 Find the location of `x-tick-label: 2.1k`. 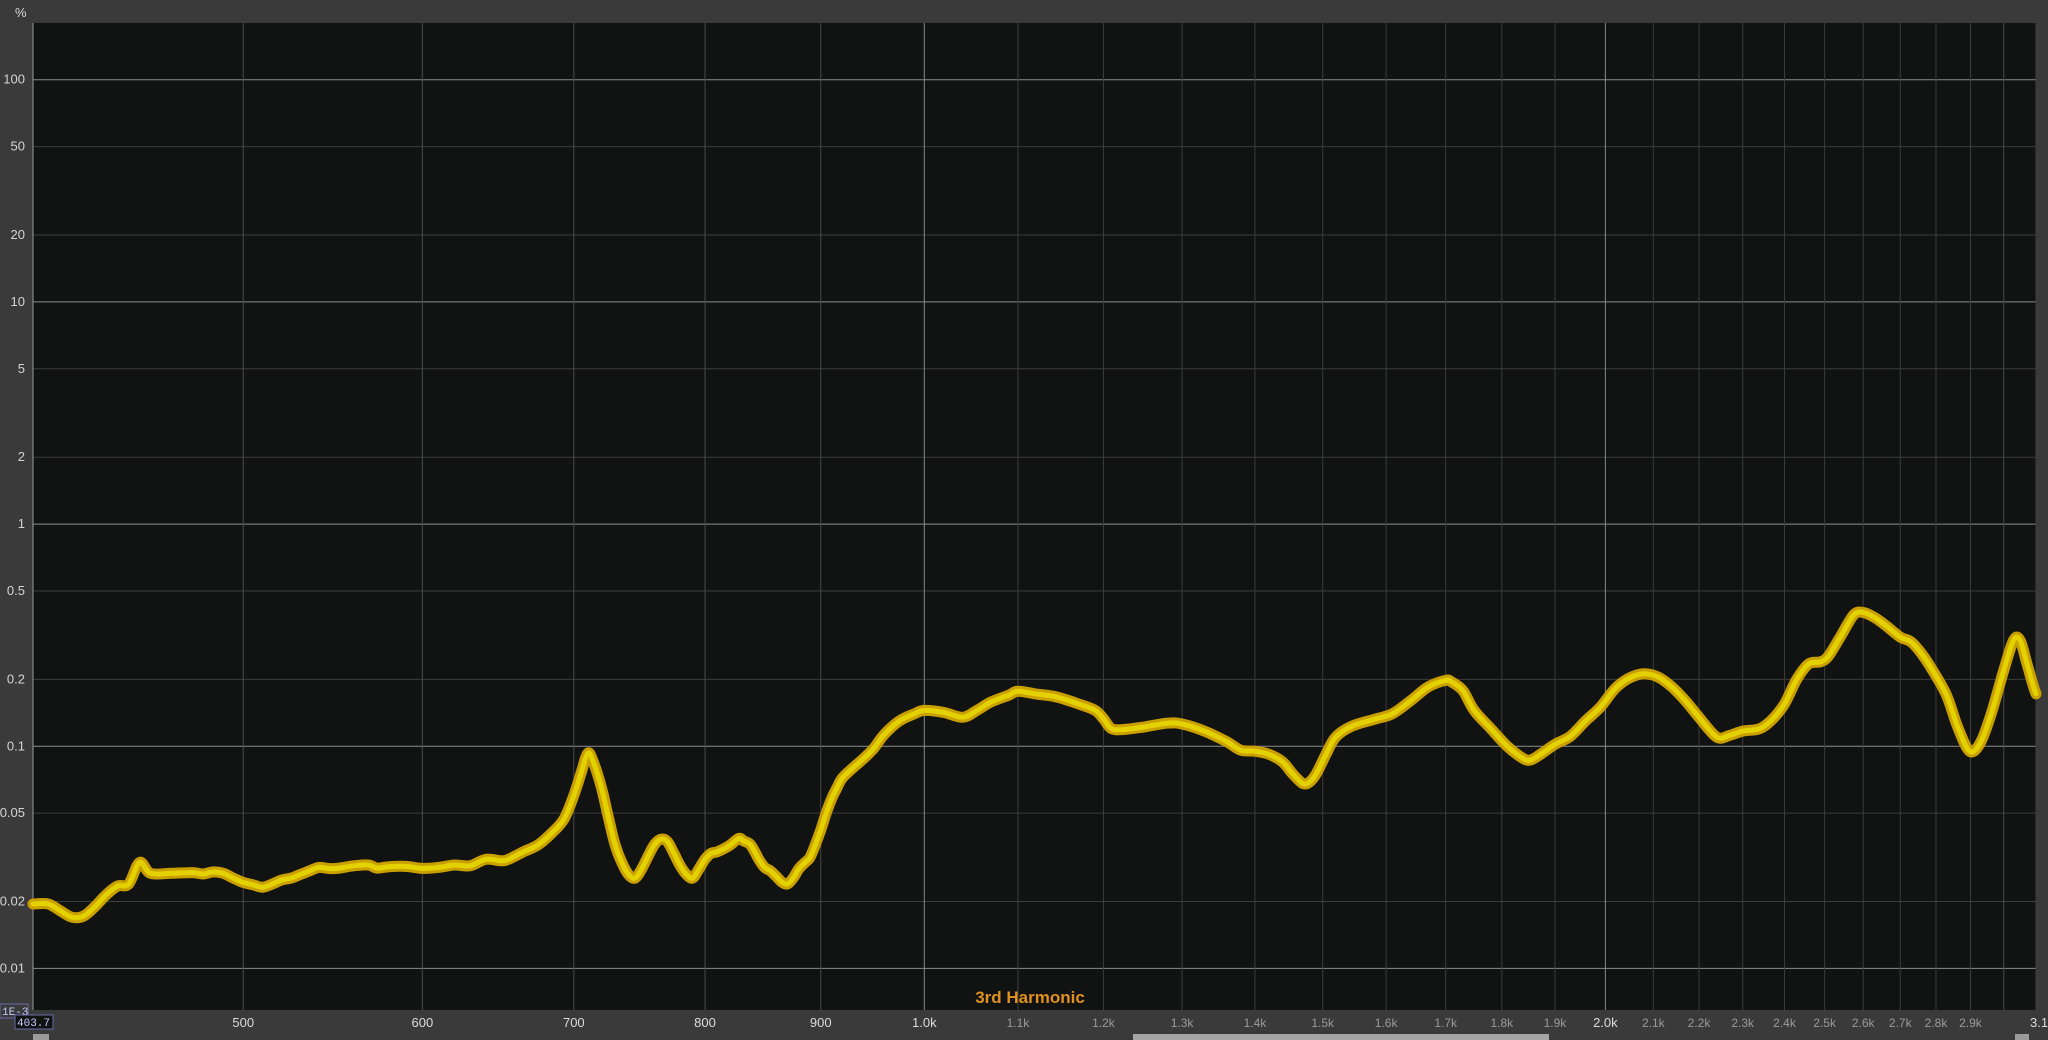

x-tick-label: 2.1k is located at coordinates (1654, 1023).